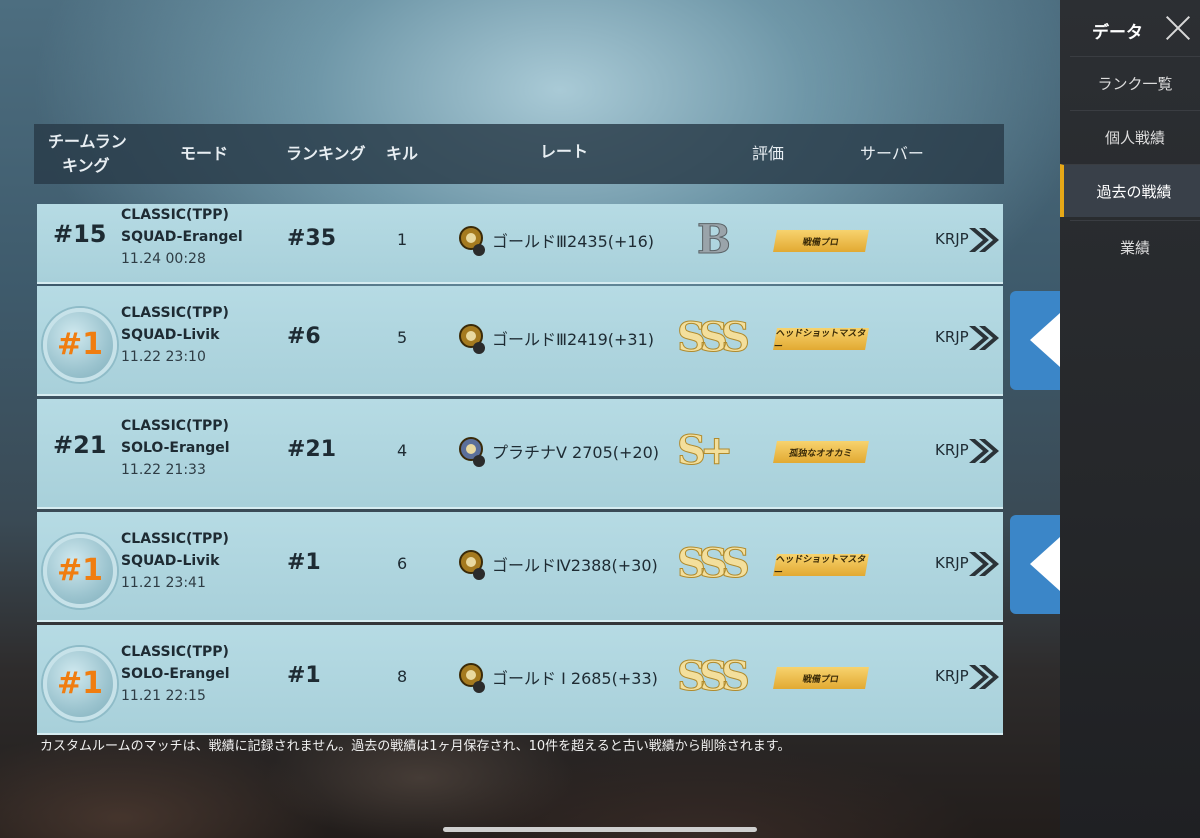  What do you see at coordinates (576, 452) in the screenshot?
I see `rating: プラチナⅤ 2705(+20)` at bounding box center [576, 452].